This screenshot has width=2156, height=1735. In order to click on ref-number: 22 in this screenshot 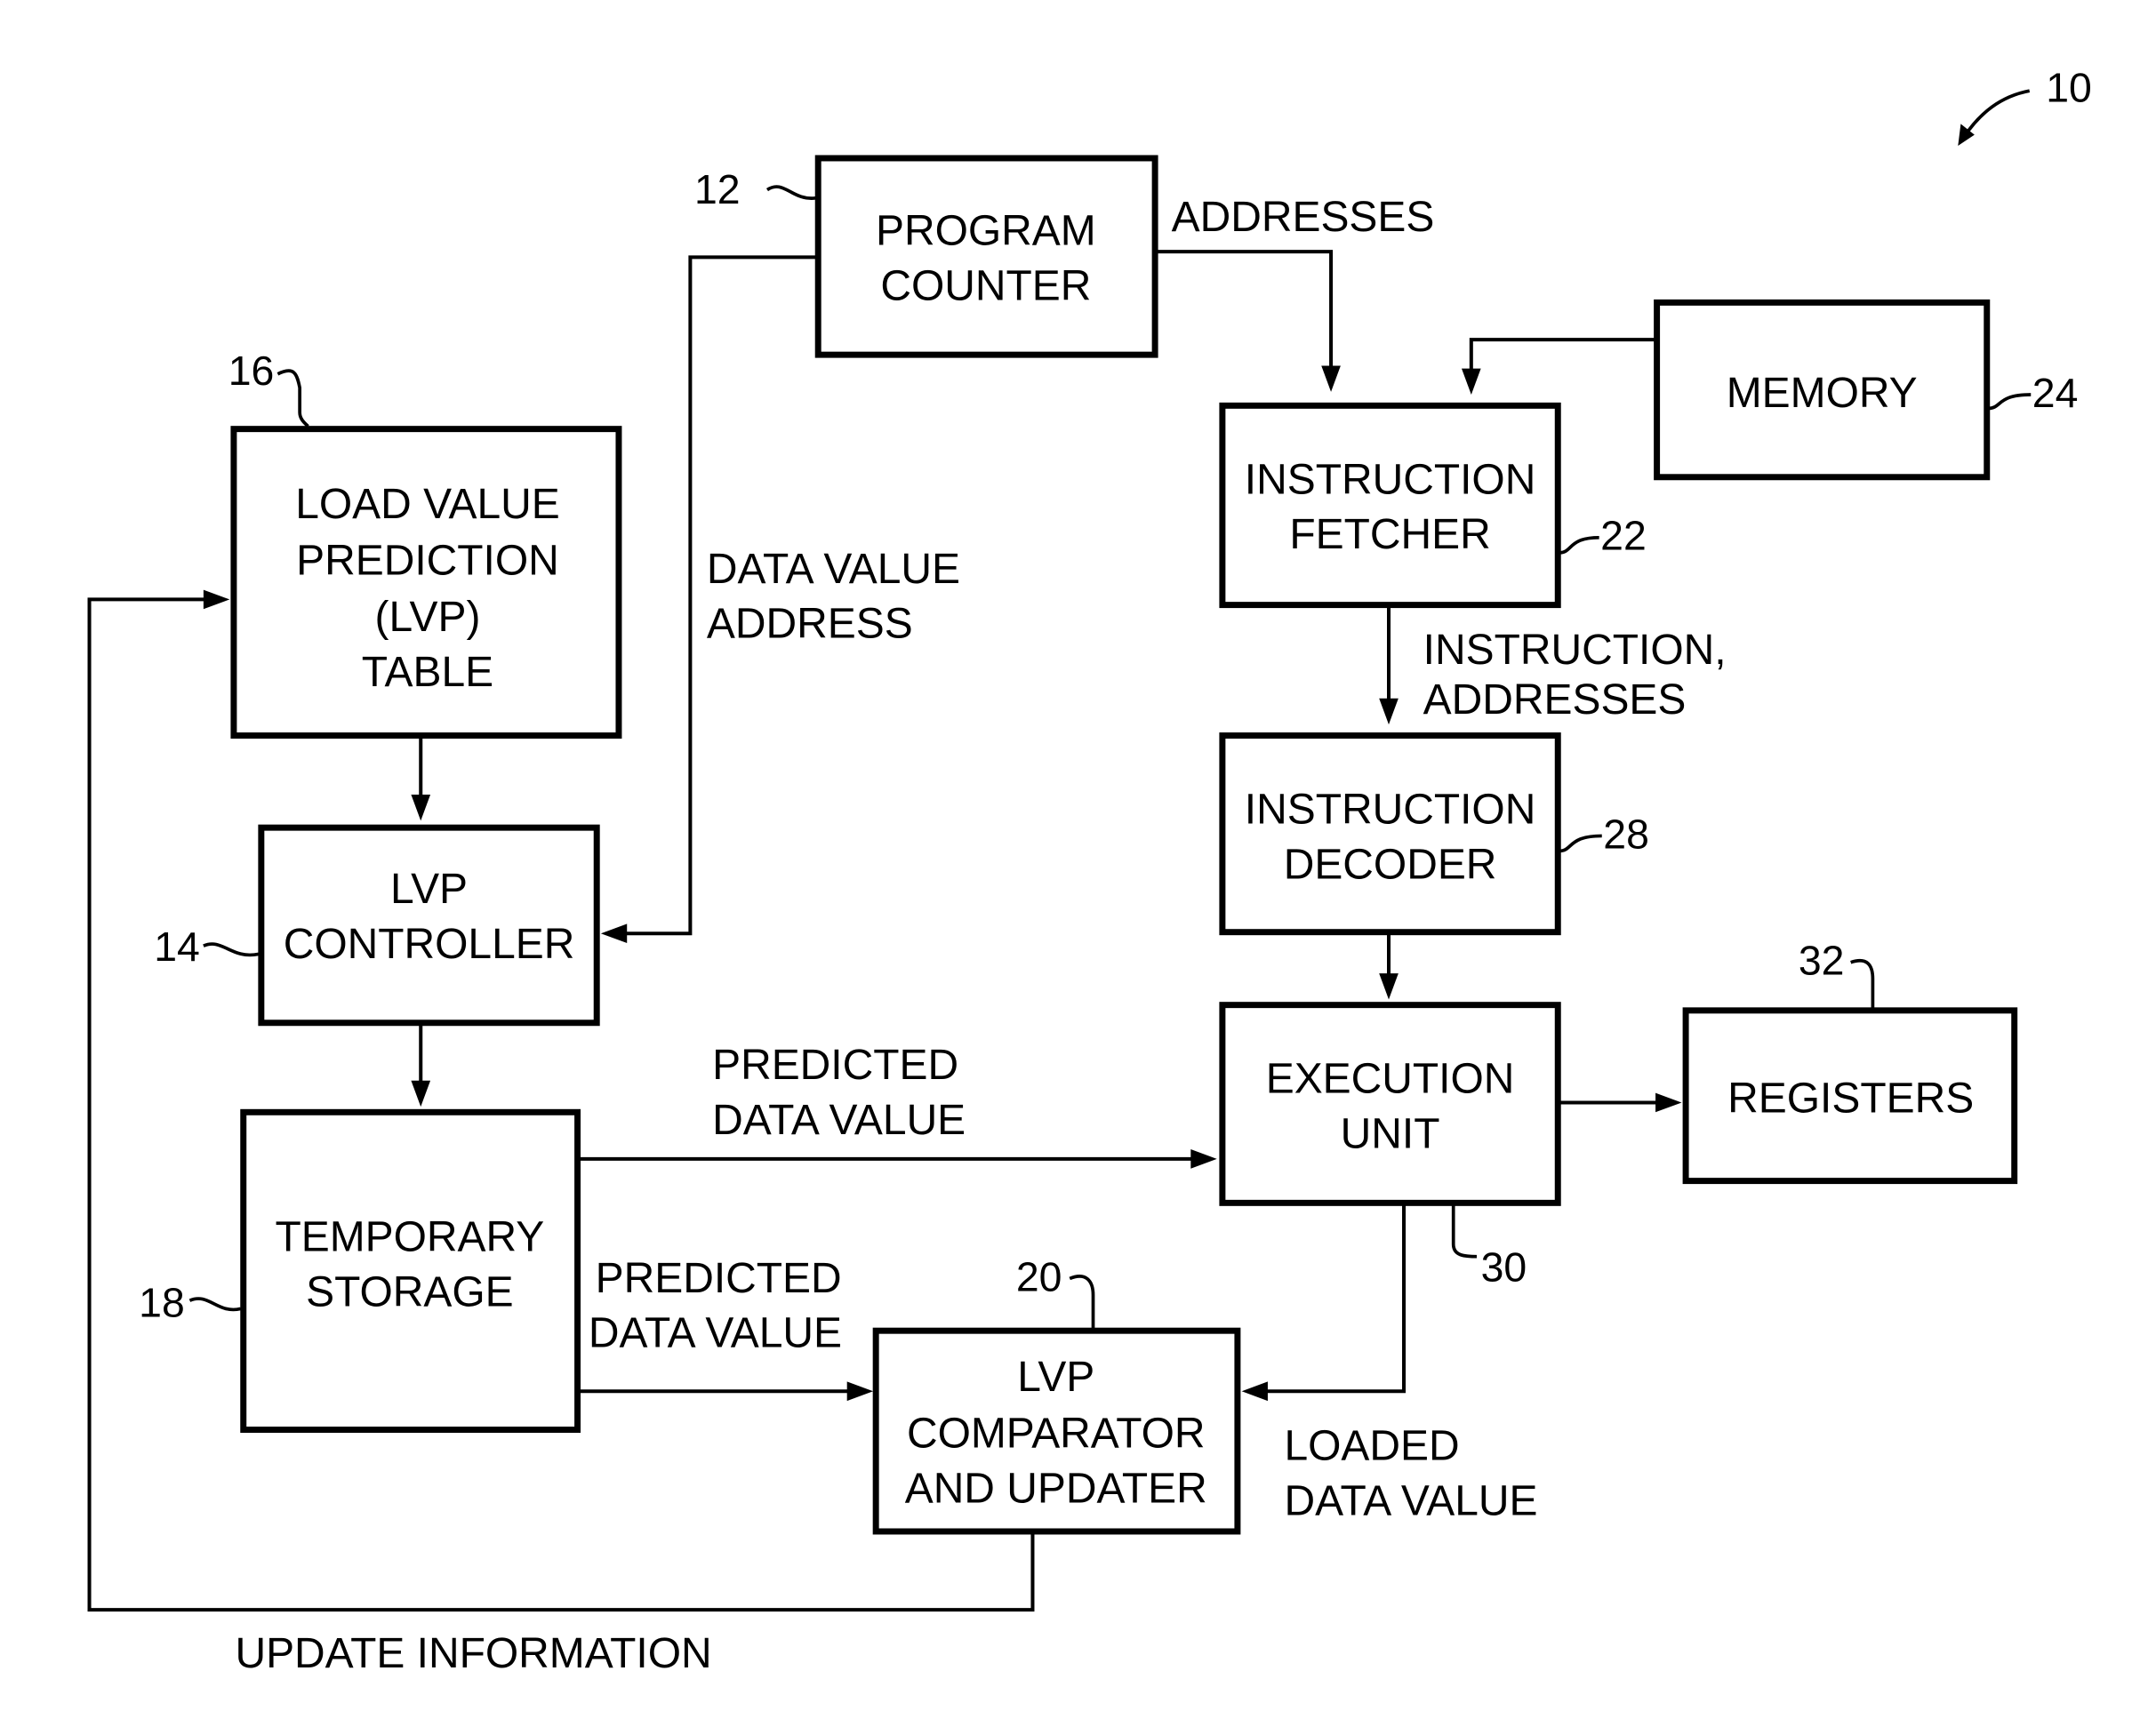, I will do `click(1624, 536)`.